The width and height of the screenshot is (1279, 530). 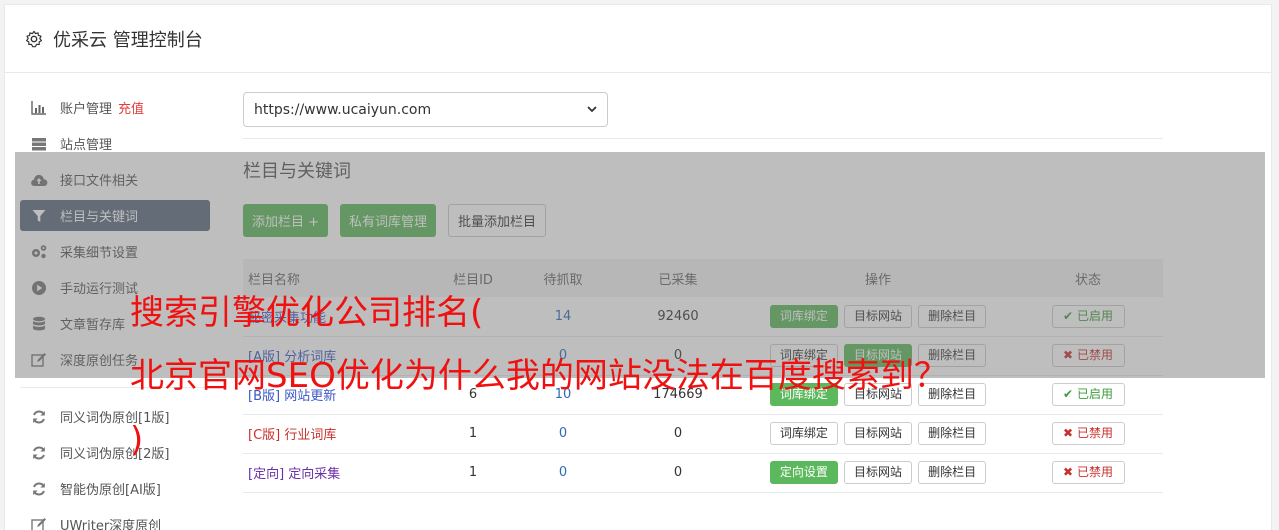 I want to click on sidebar-item-label: UWriter深度原创, so click(x=111, y=524).